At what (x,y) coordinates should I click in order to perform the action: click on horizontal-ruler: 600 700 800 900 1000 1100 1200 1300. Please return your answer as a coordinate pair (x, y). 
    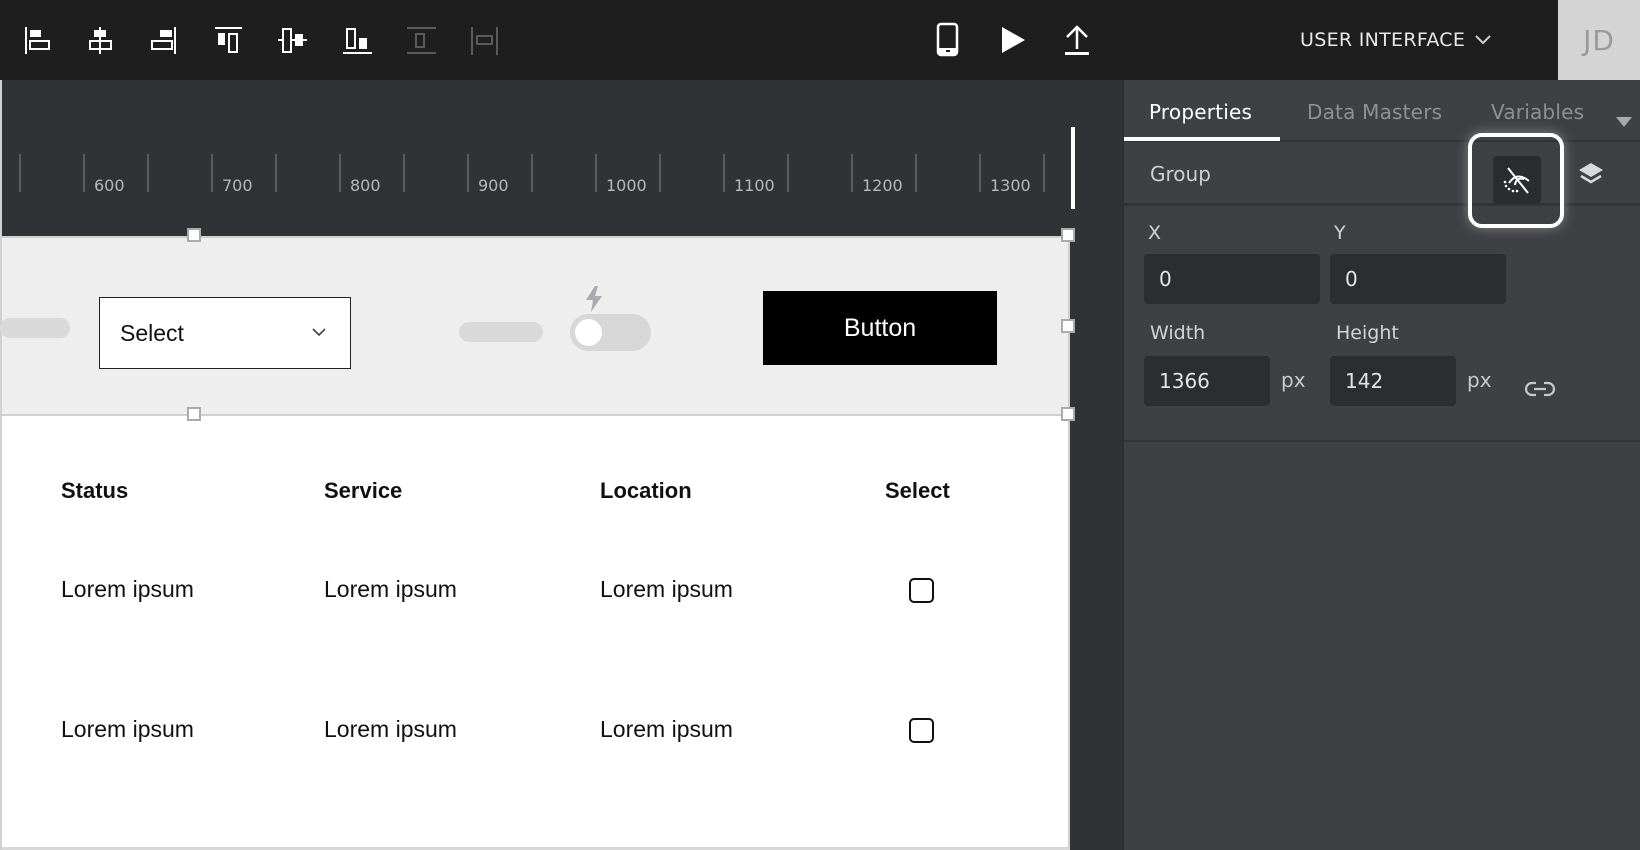
    Looking at the image, I should click on (537, 158).